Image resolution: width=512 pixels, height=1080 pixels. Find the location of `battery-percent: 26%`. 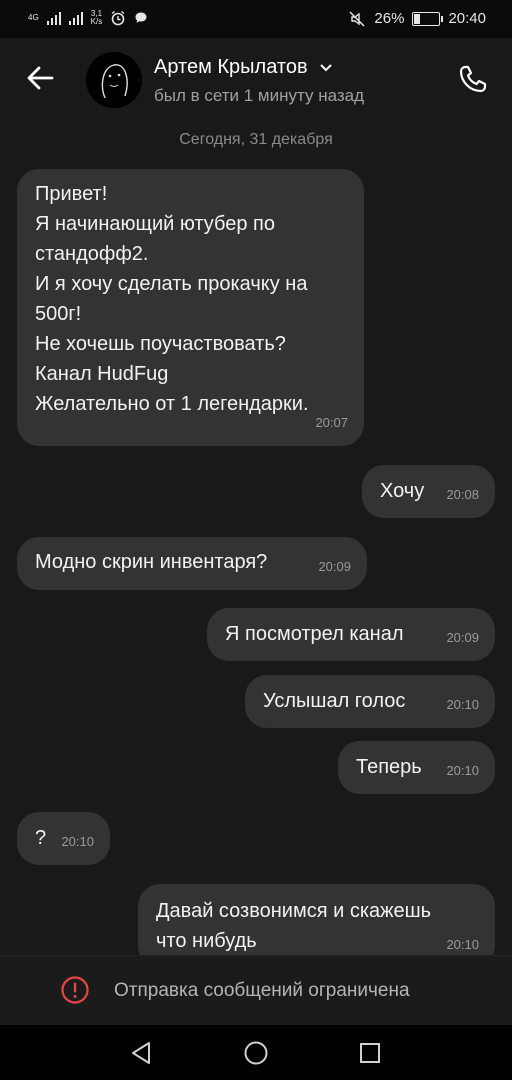

battery-percent: 26% is located at coordinates (389, 18).